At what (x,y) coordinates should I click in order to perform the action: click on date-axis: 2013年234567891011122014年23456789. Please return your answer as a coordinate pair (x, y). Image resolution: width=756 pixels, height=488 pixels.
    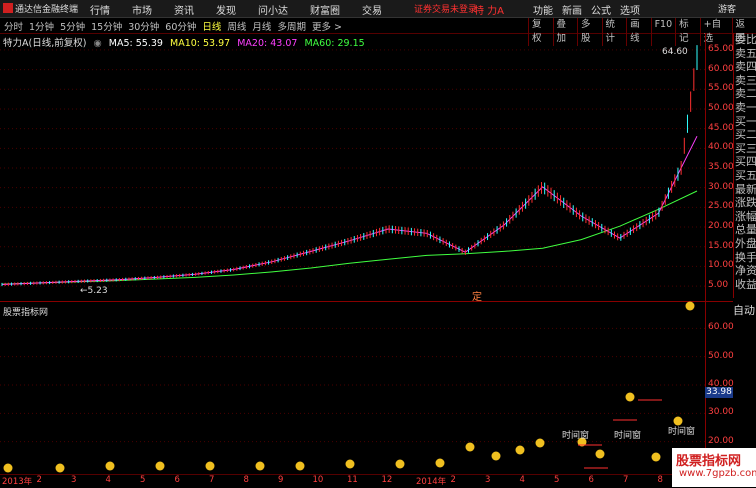
    Looking at the image, I should click on (378, 481).